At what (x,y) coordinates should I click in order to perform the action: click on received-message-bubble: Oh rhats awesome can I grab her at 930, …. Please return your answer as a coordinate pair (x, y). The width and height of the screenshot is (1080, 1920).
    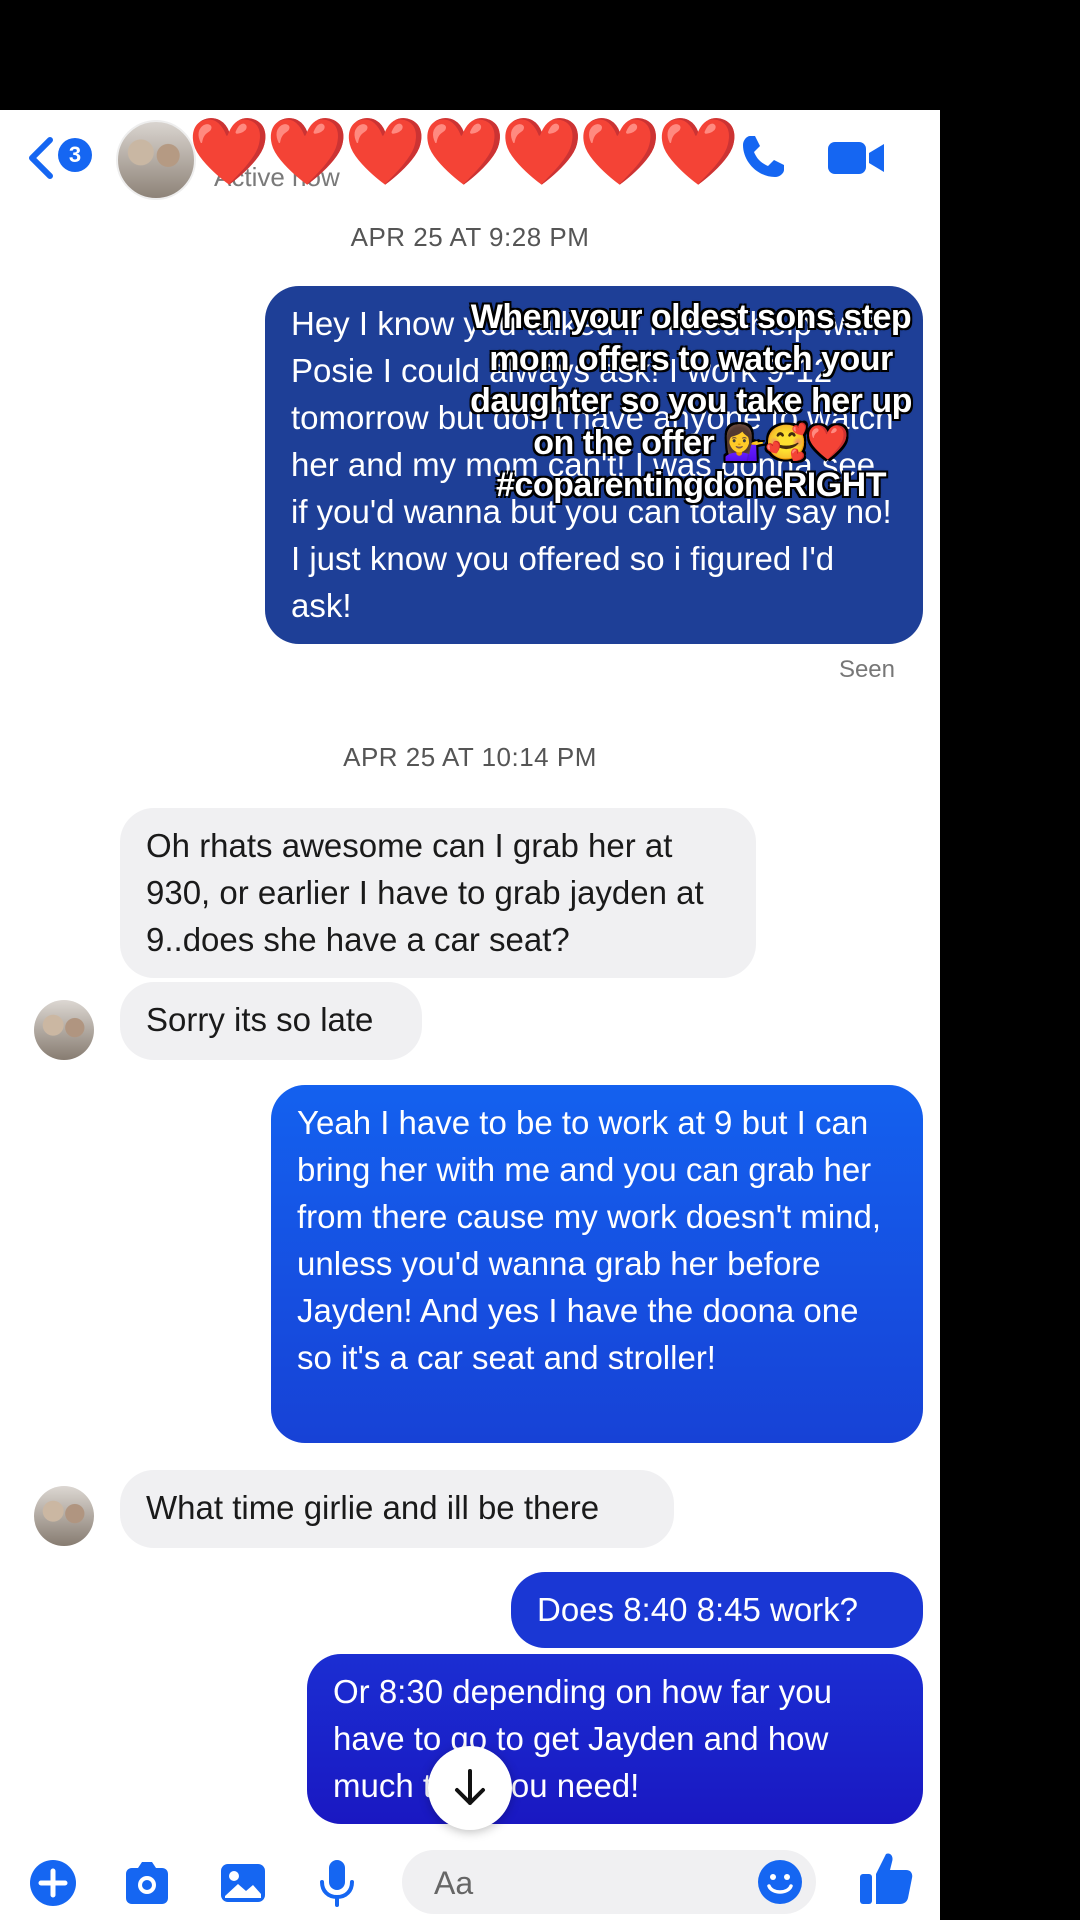
    Looking at the image, I should click on (438, 893).